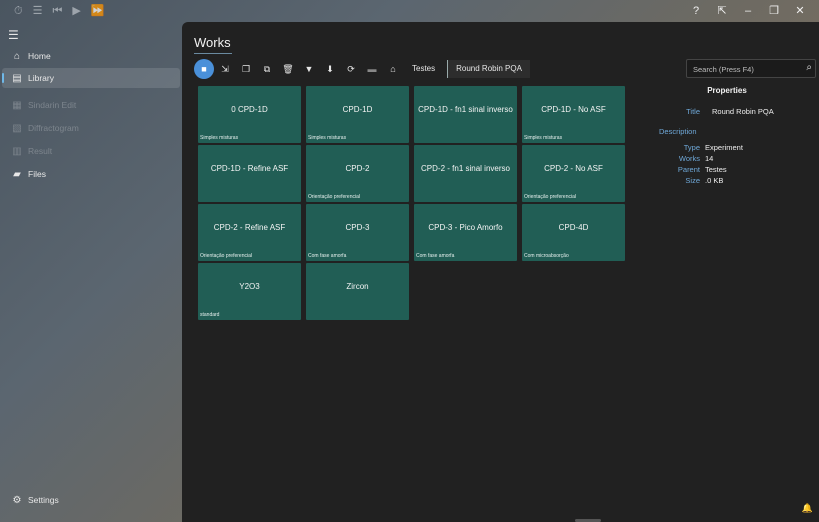 This screenshot has height=522, width=819. What do you see at coordinates (573, 114) in the screenshot?
I see `work-tile: CPD-1D - No ASF Simples misturas` at bounding box center [573, 114].